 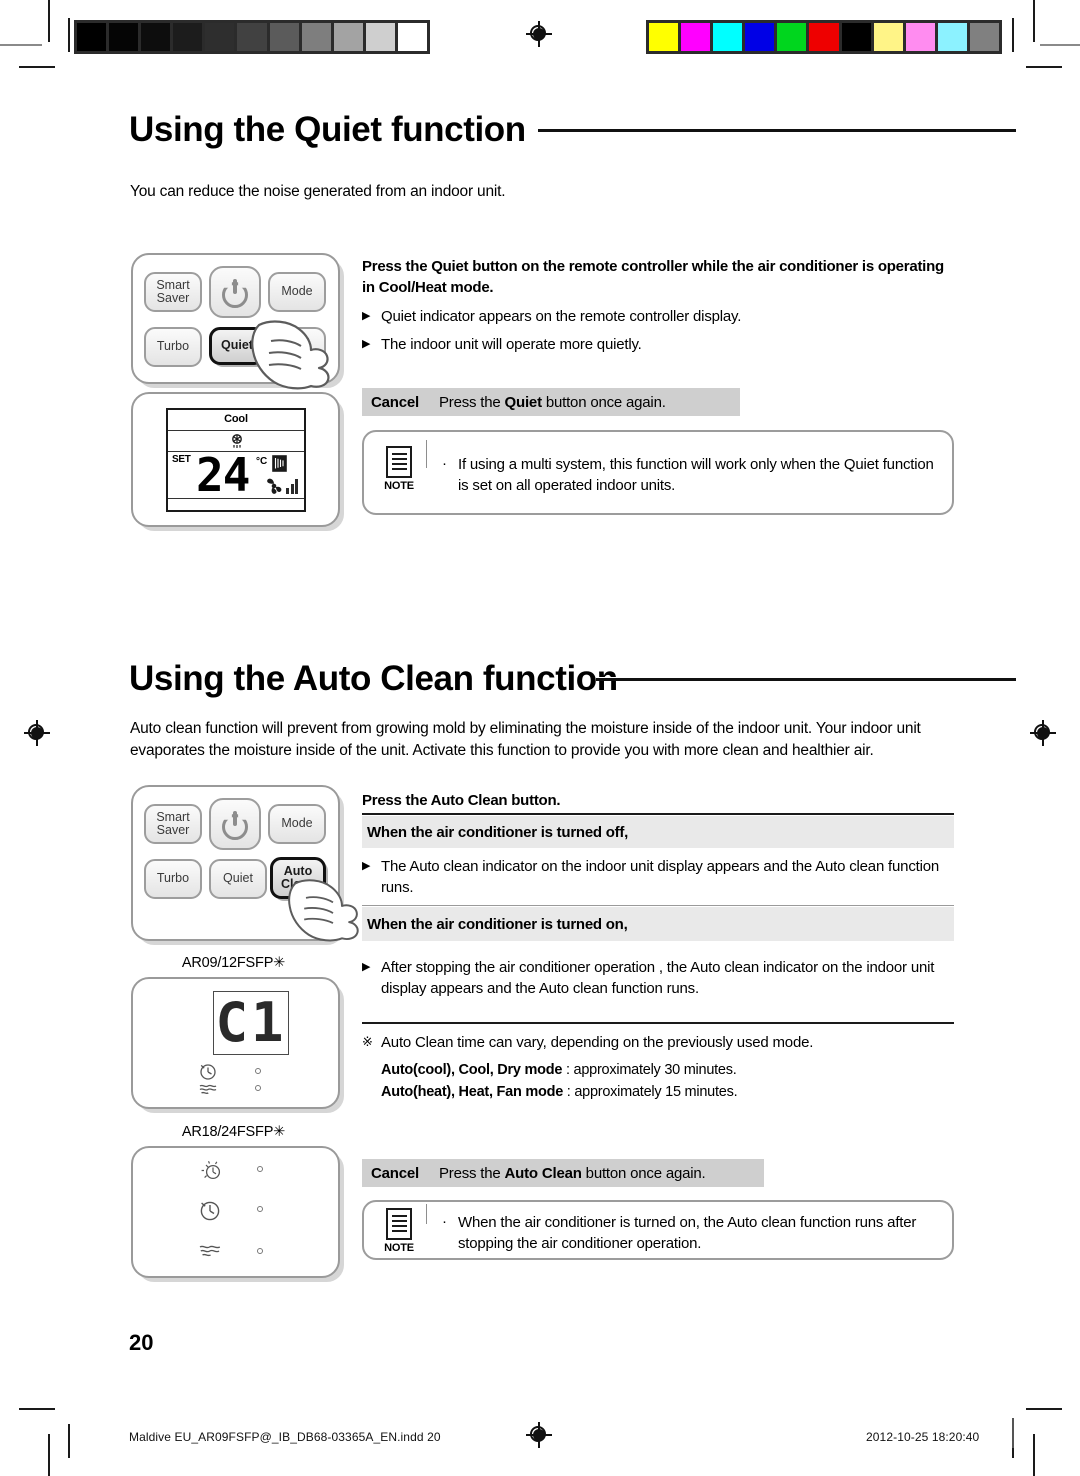 I want to click on instruction-lead-ac-suffix: button., so click(x=534, y=800).